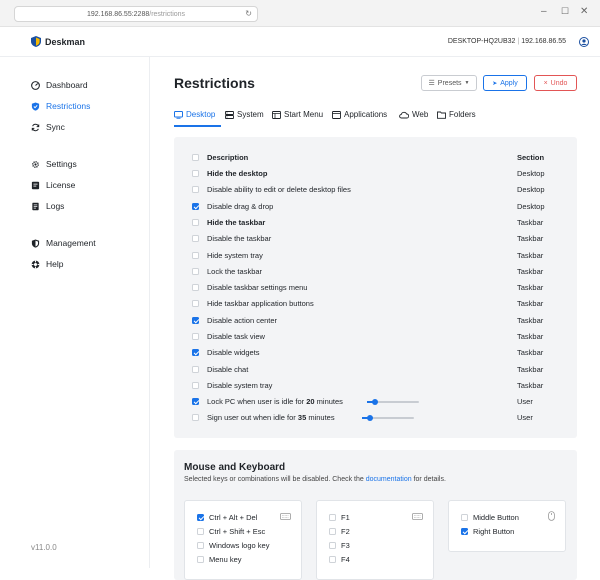 This screenshot has width=600, height=580. What do you see at coordinates (565, 11) in the screenshot?
I see `maximize-icon: ☐` at bounding box center [565, 11].